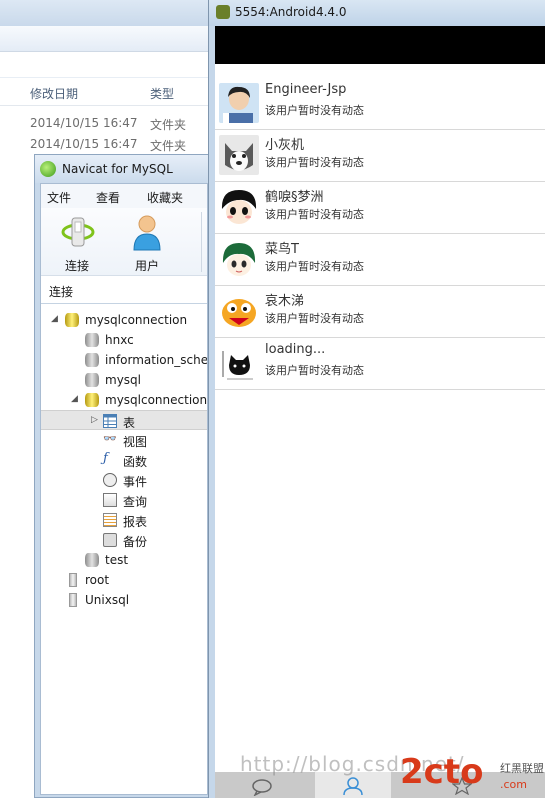 This screenshot has height=798, width=545. I want to click on tree-node-events: 事件, so click(124, 480).